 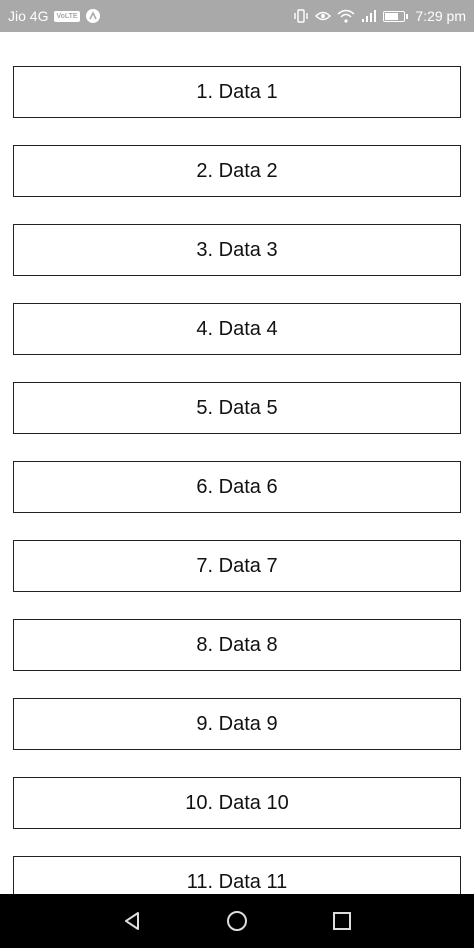 I want to click on navigation-bar, so click(x=237, y=921).